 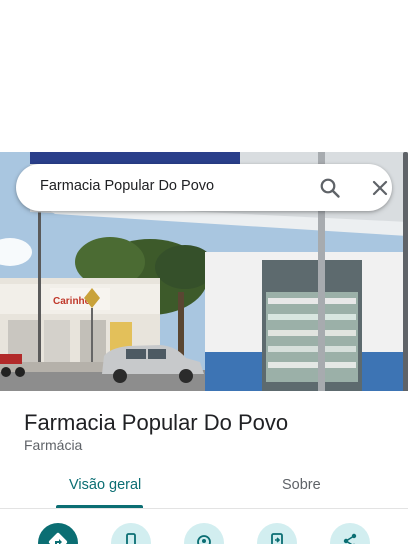 I want to click on scrollbar, so click(x=405, y=283).